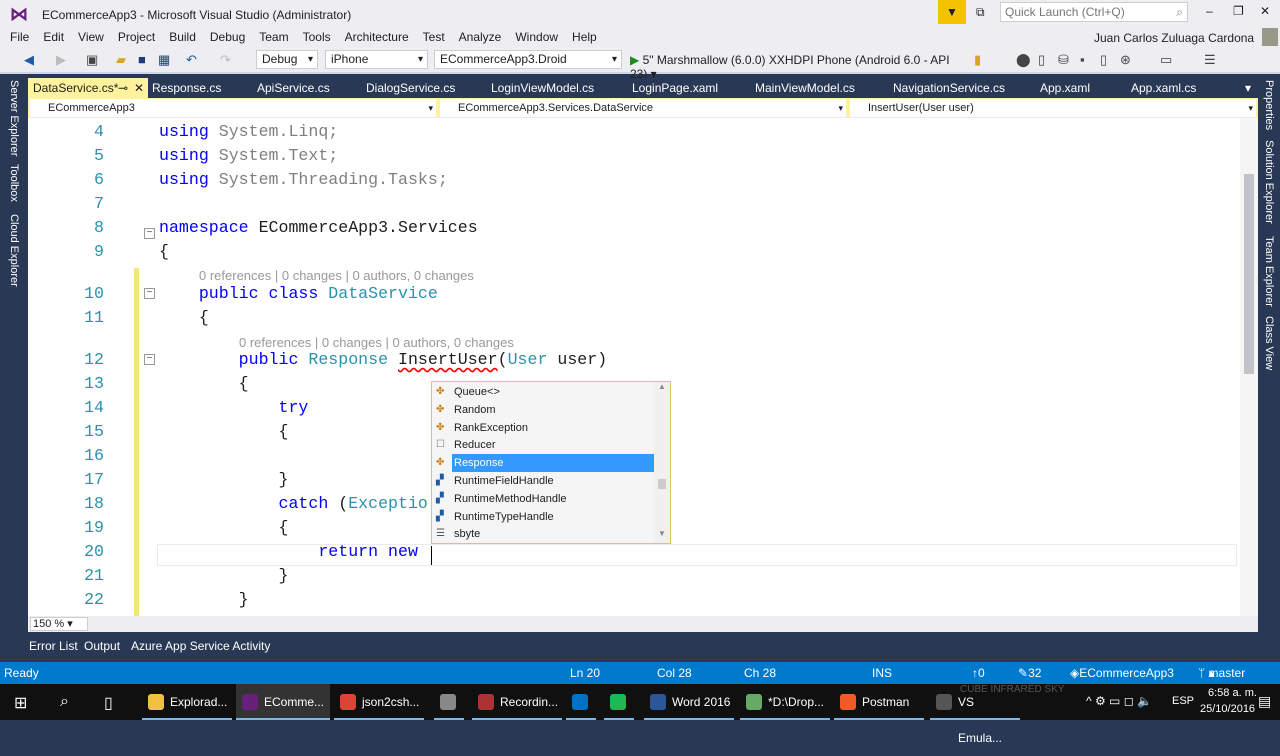 Image resolution: width=1280 pixels, height=756 pixels. What do you see at coordinates (1174, 38) in the screenshot?
I see `user-name: Juan Carlos Zuluaga Cardona` at bounding box center [1174, 38].